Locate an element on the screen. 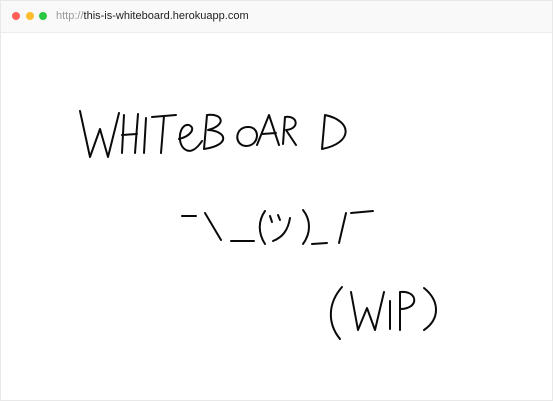 This screenshot has width=553, height=401. browser-titlebar: http://this-is-whiteboard.herokuapp.com is located at coordinates (276, 17).